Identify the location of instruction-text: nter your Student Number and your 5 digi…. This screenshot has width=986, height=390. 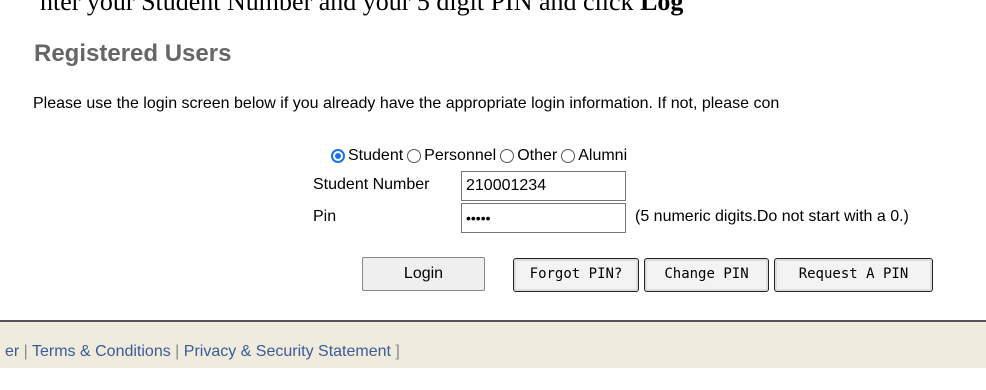
(340, 8).